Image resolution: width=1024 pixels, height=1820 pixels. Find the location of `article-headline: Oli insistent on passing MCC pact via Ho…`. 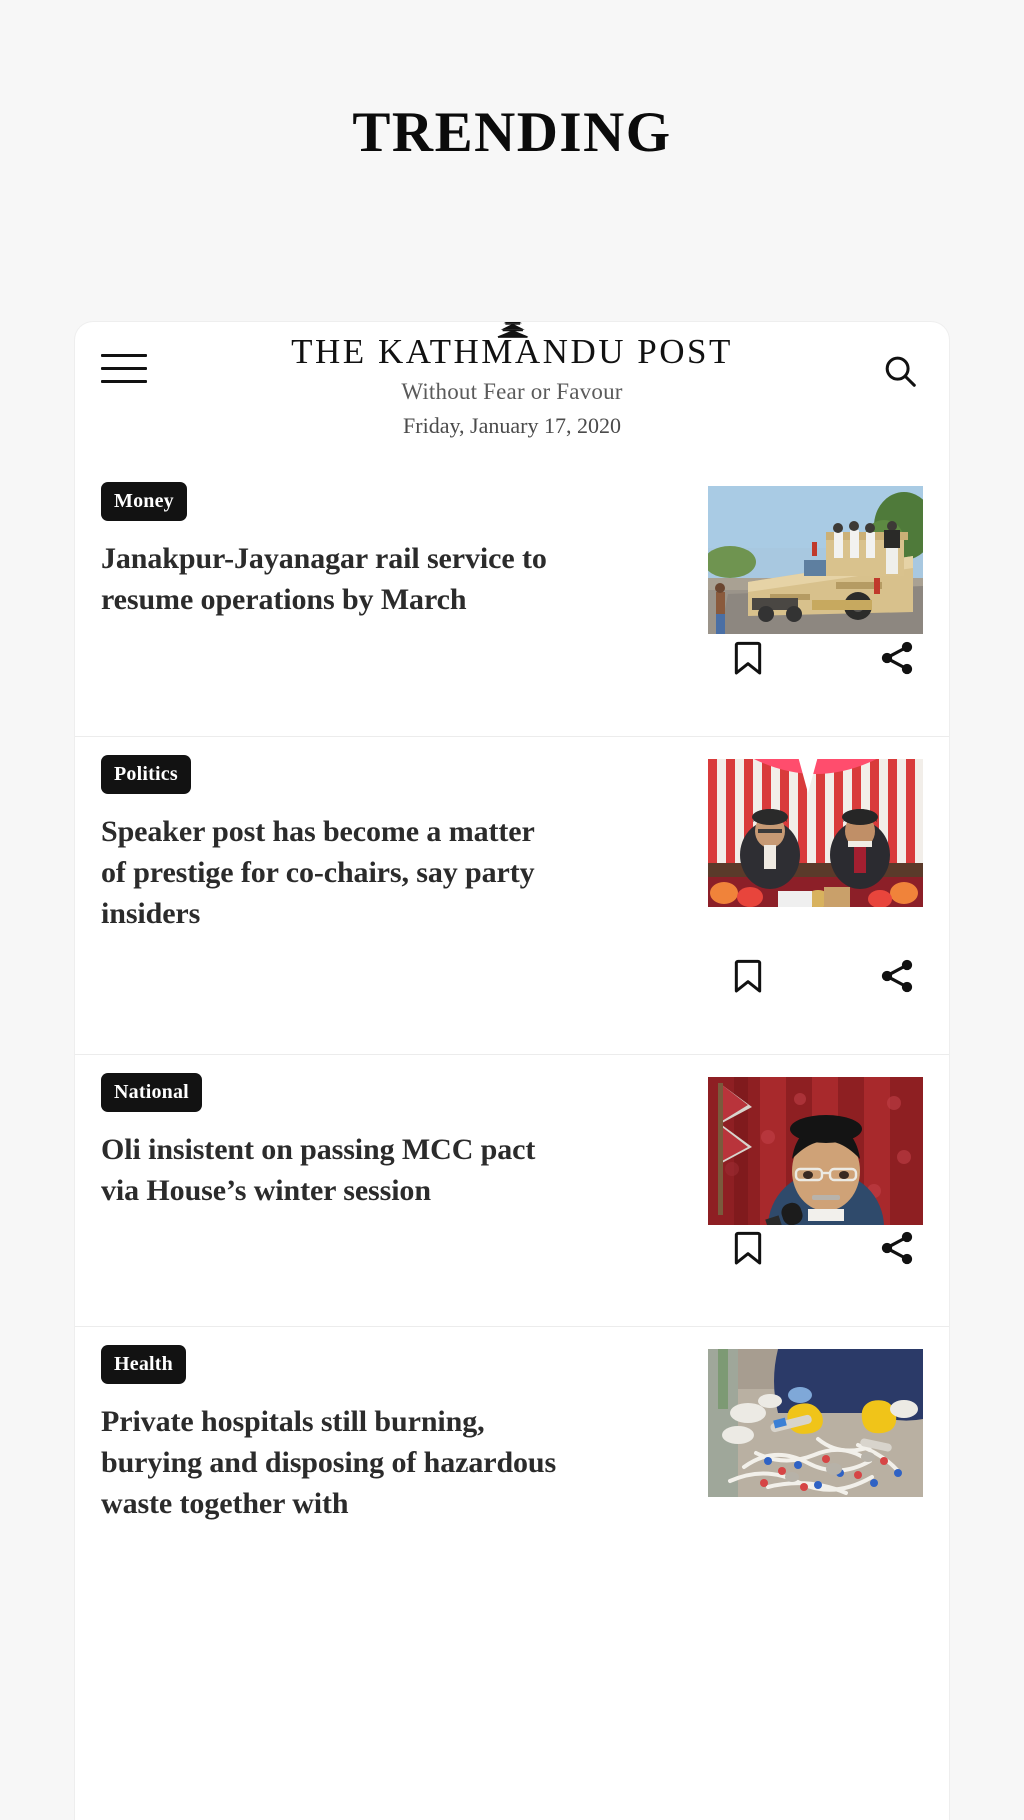

article-headline: Oli insistent on passing MCC pact via Ho… is located at coordinates (328, 1170).